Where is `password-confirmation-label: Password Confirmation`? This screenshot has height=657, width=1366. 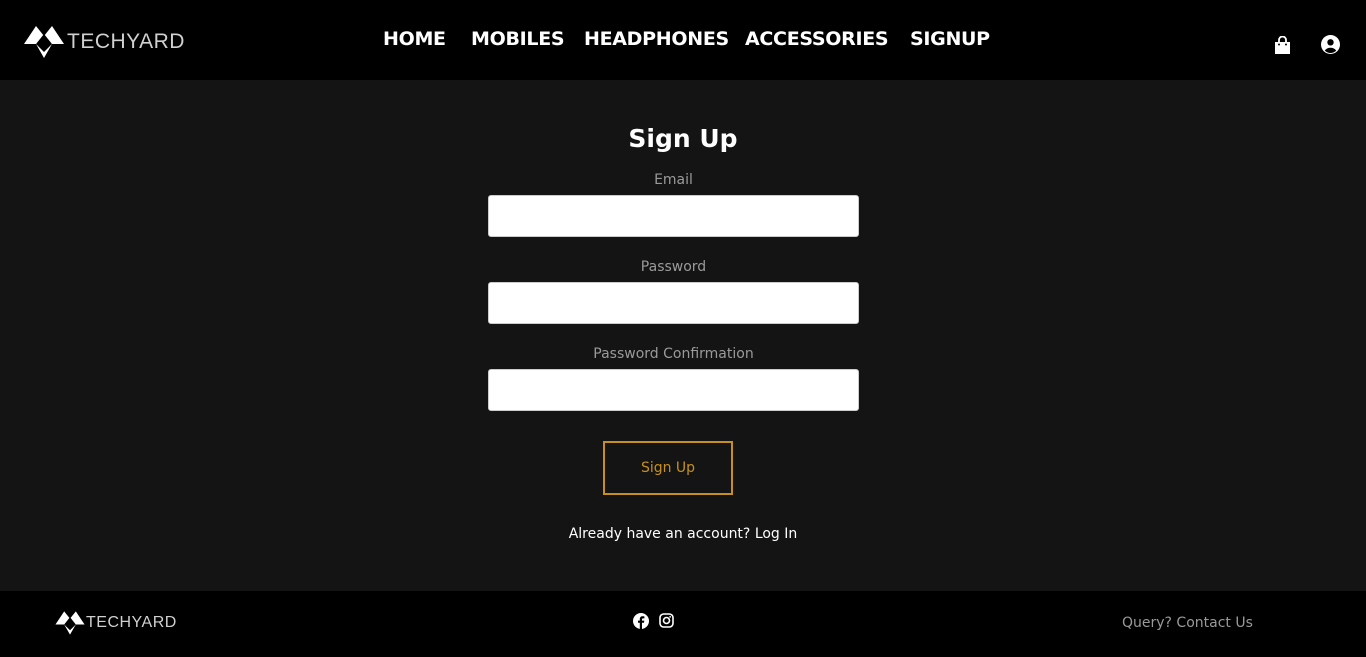
password-confirmation-label: Password Confirmation is located at coordinates (673, 354).